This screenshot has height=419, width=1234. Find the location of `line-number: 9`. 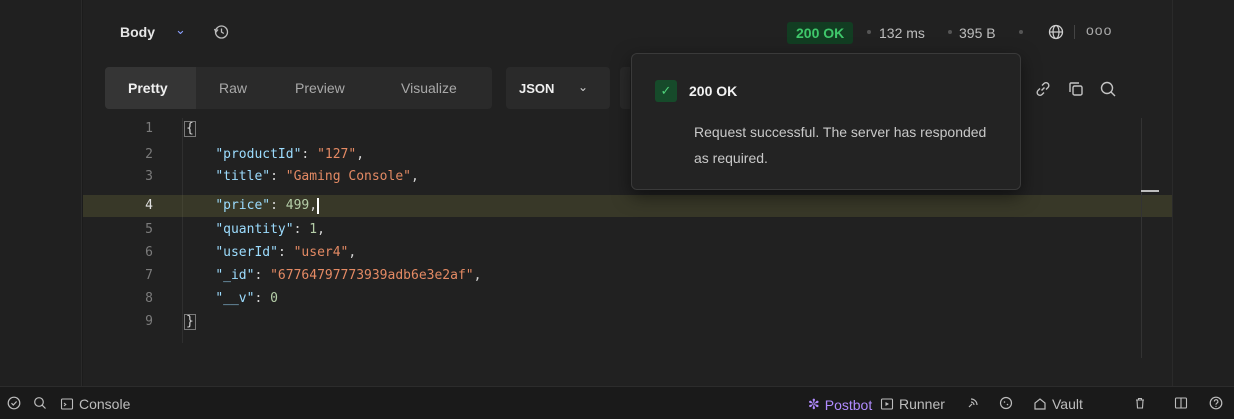

line-number: 9 is located at coordinates (149, 321).